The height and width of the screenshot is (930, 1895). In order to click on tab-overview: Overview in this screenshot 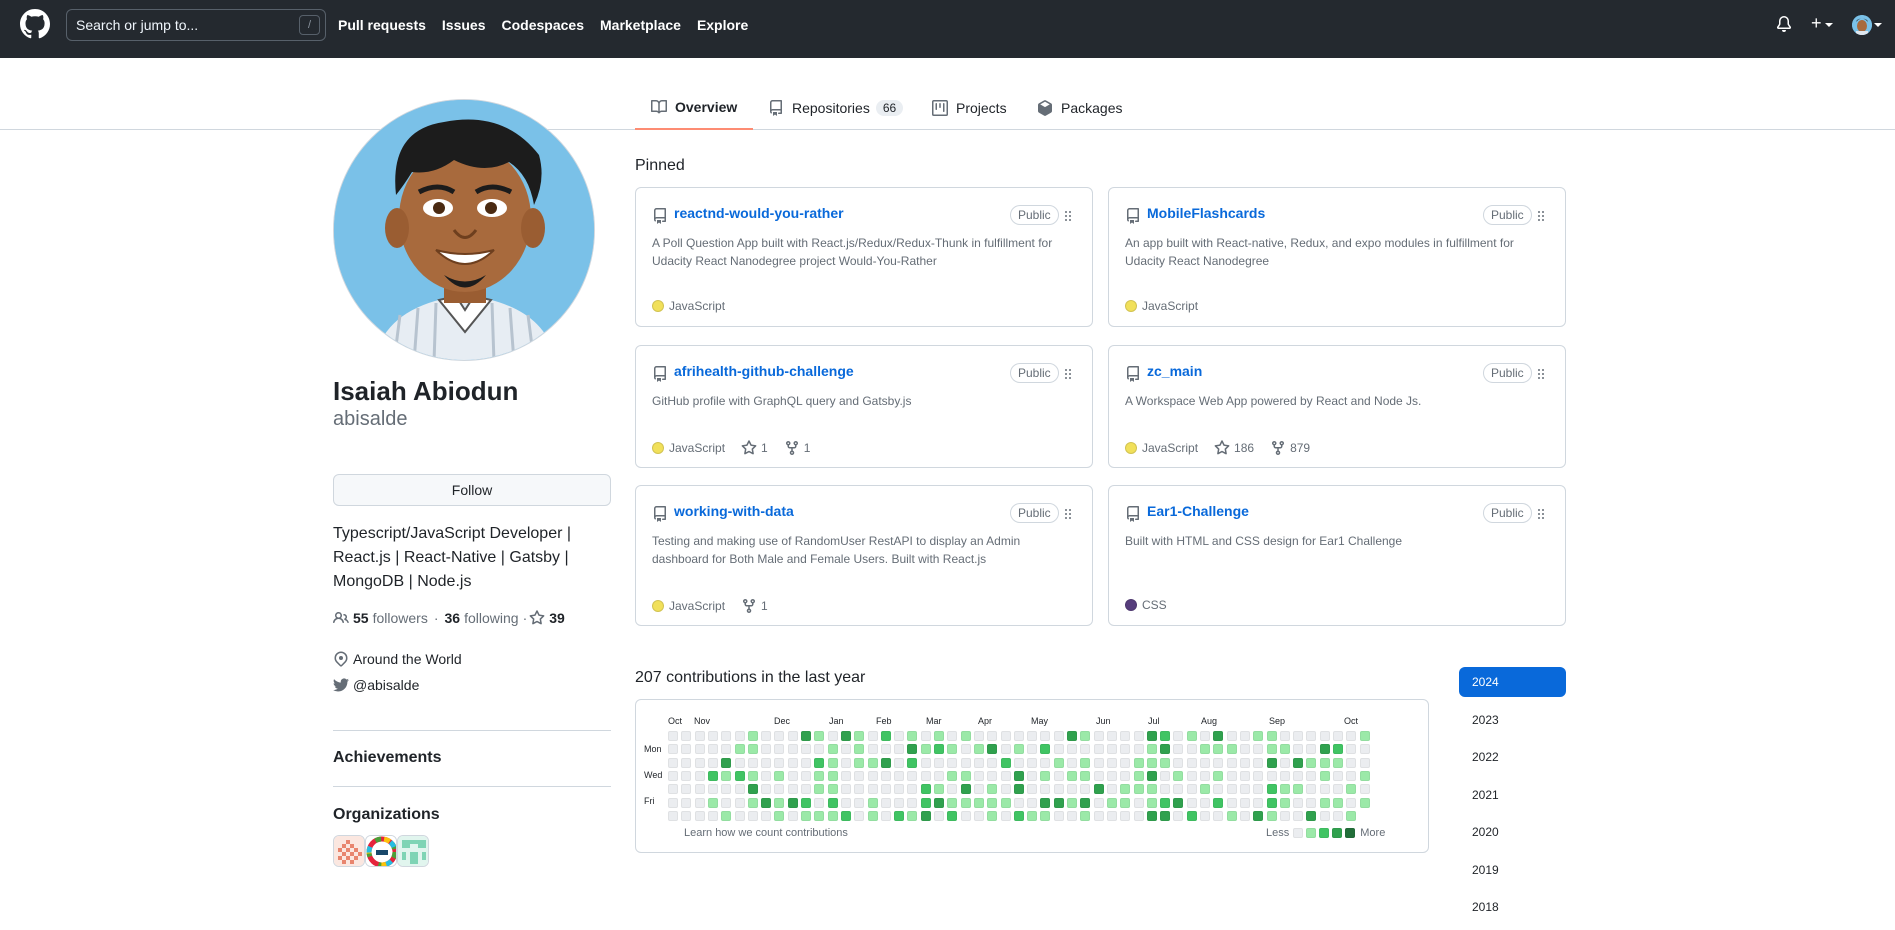, I will do `click(694, 107)`.